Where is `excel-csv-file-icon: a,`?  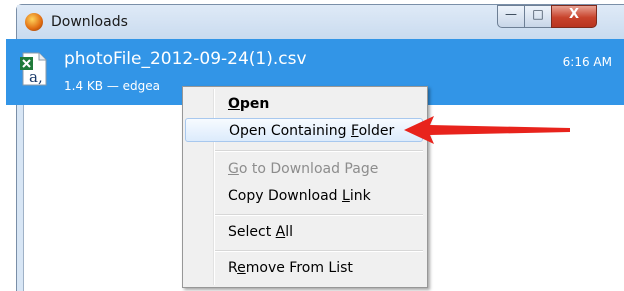
excel-csv-file-icon: a, is located at coordinates (33, 69).